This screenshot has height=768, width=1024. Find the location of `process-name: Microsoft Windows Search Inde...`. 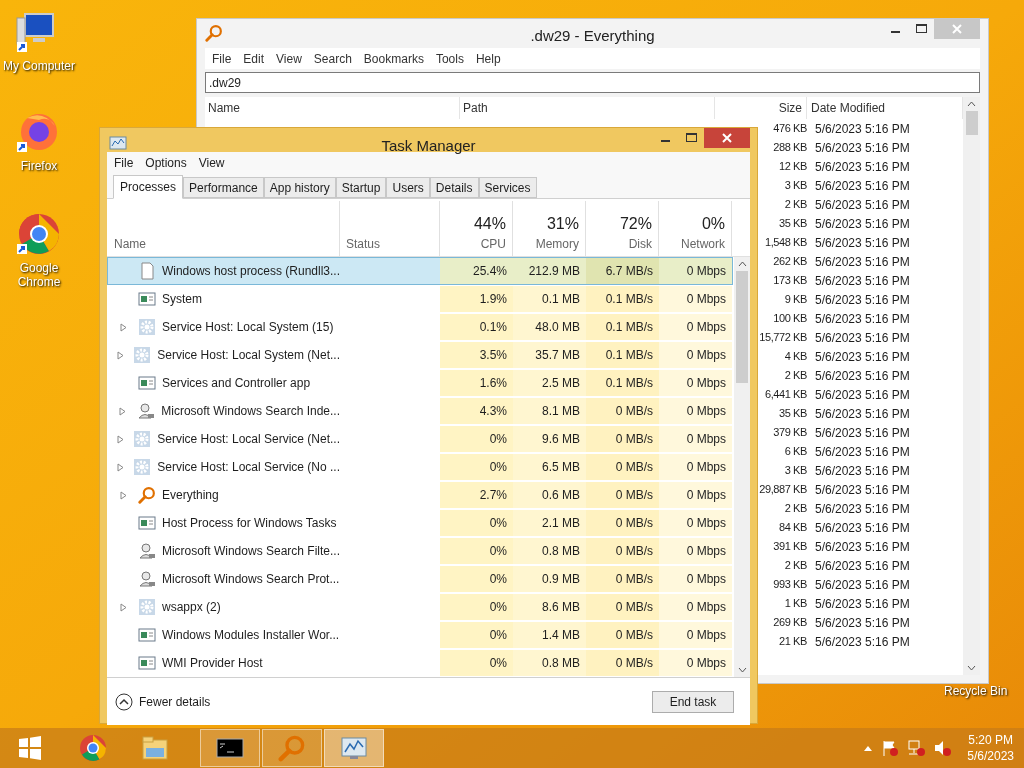

process-name: Microsoft Windows Search Inde... is located at coordinates (250, 411).